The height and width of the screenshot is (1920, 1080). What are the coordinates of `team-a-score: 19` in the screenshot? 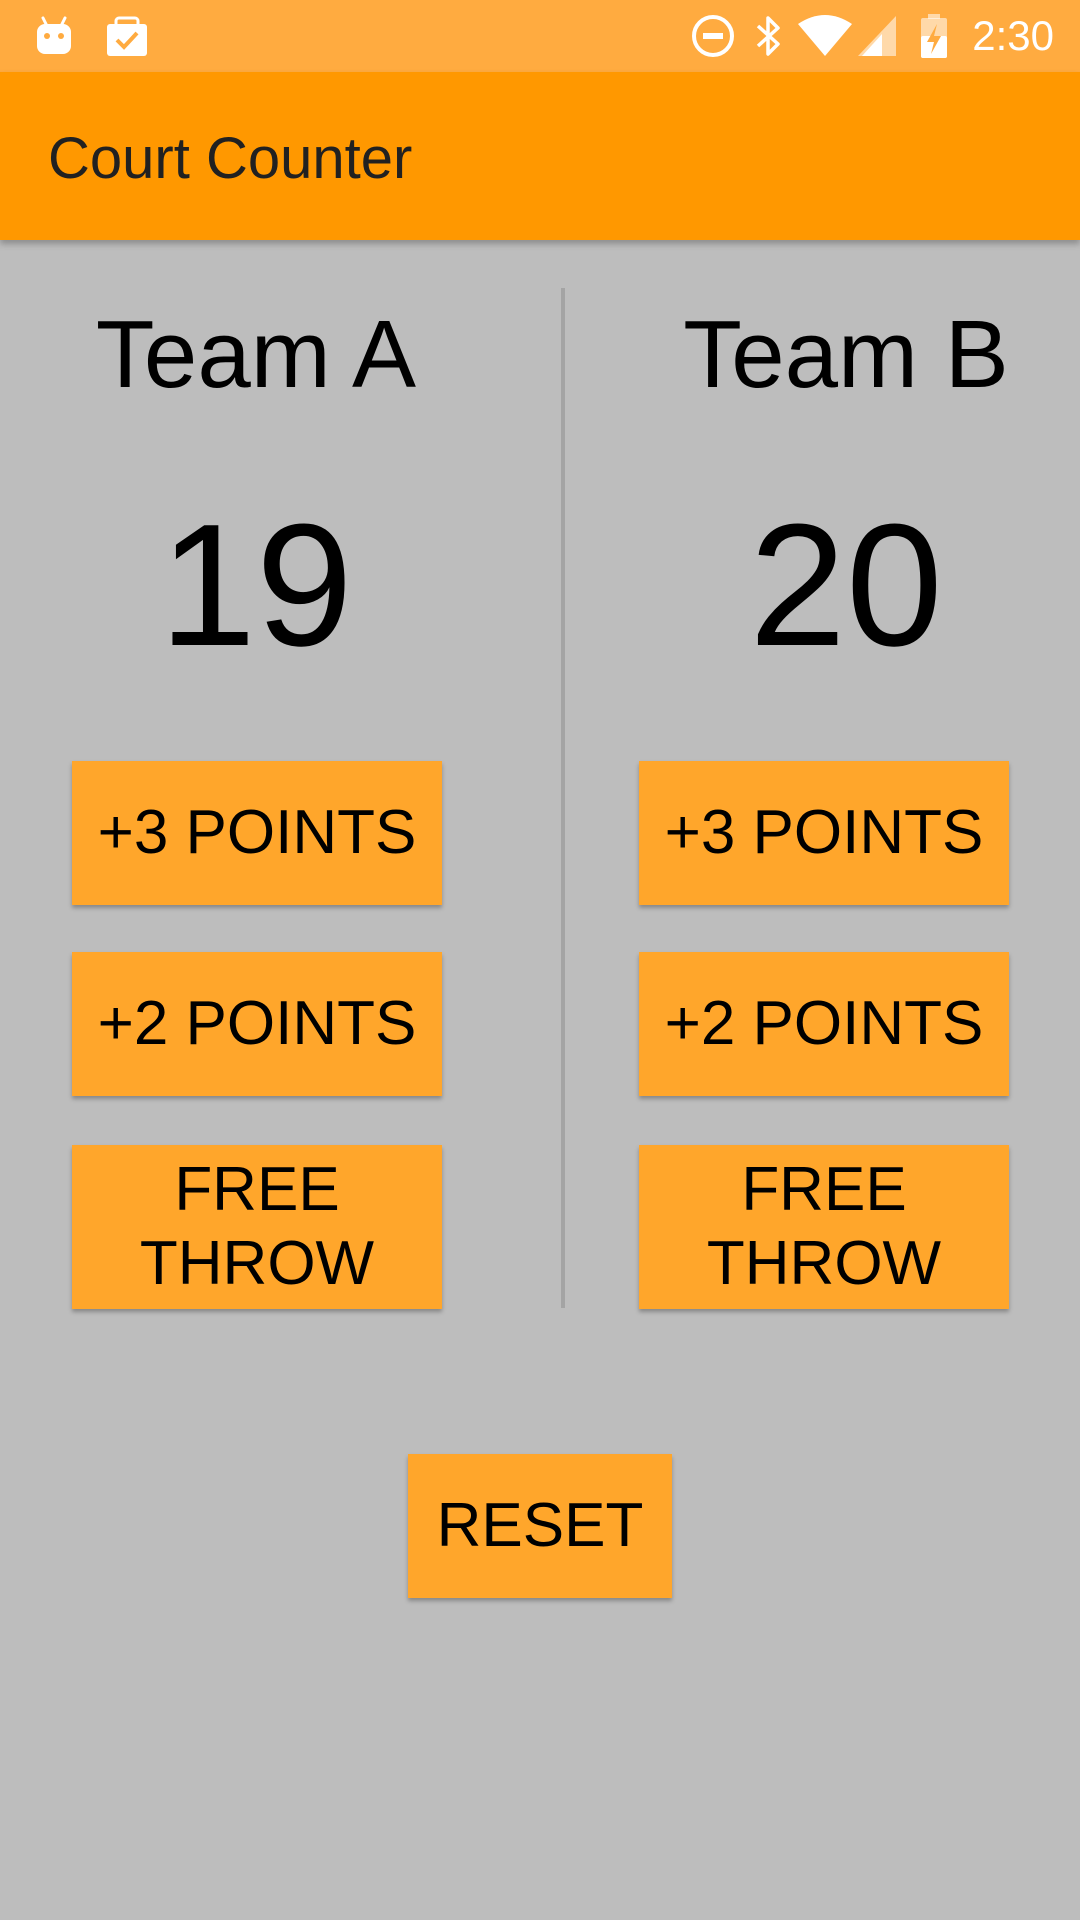 It's located at (256, 584).